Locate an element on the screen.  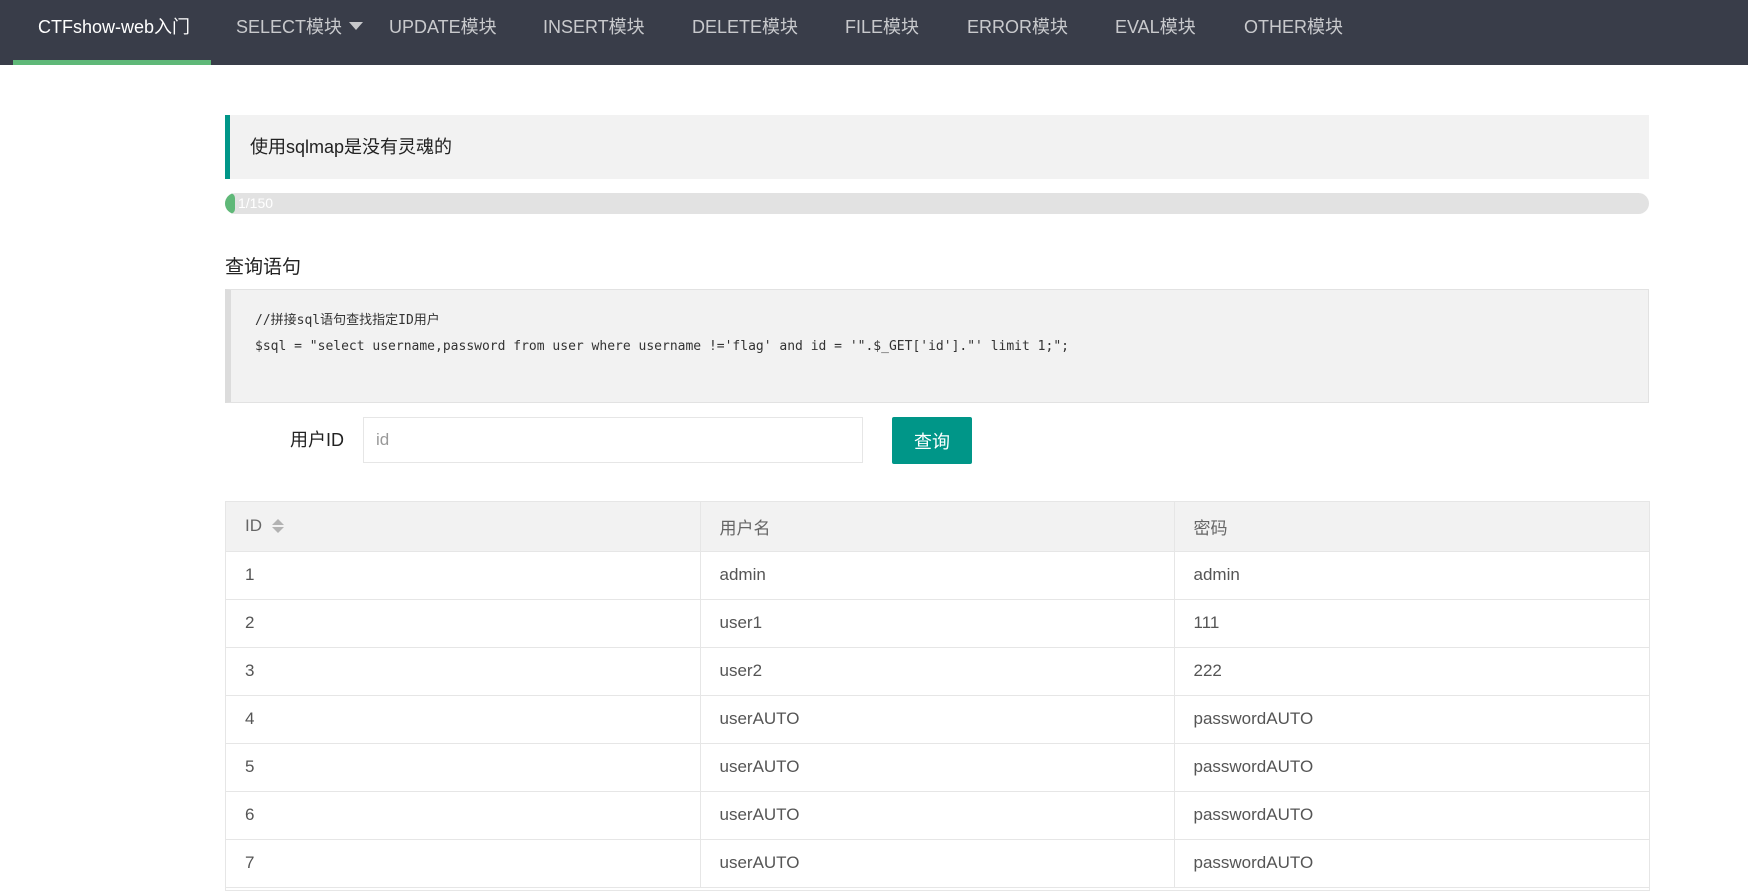
cell-username: admin is located at coordinates (937, 575).